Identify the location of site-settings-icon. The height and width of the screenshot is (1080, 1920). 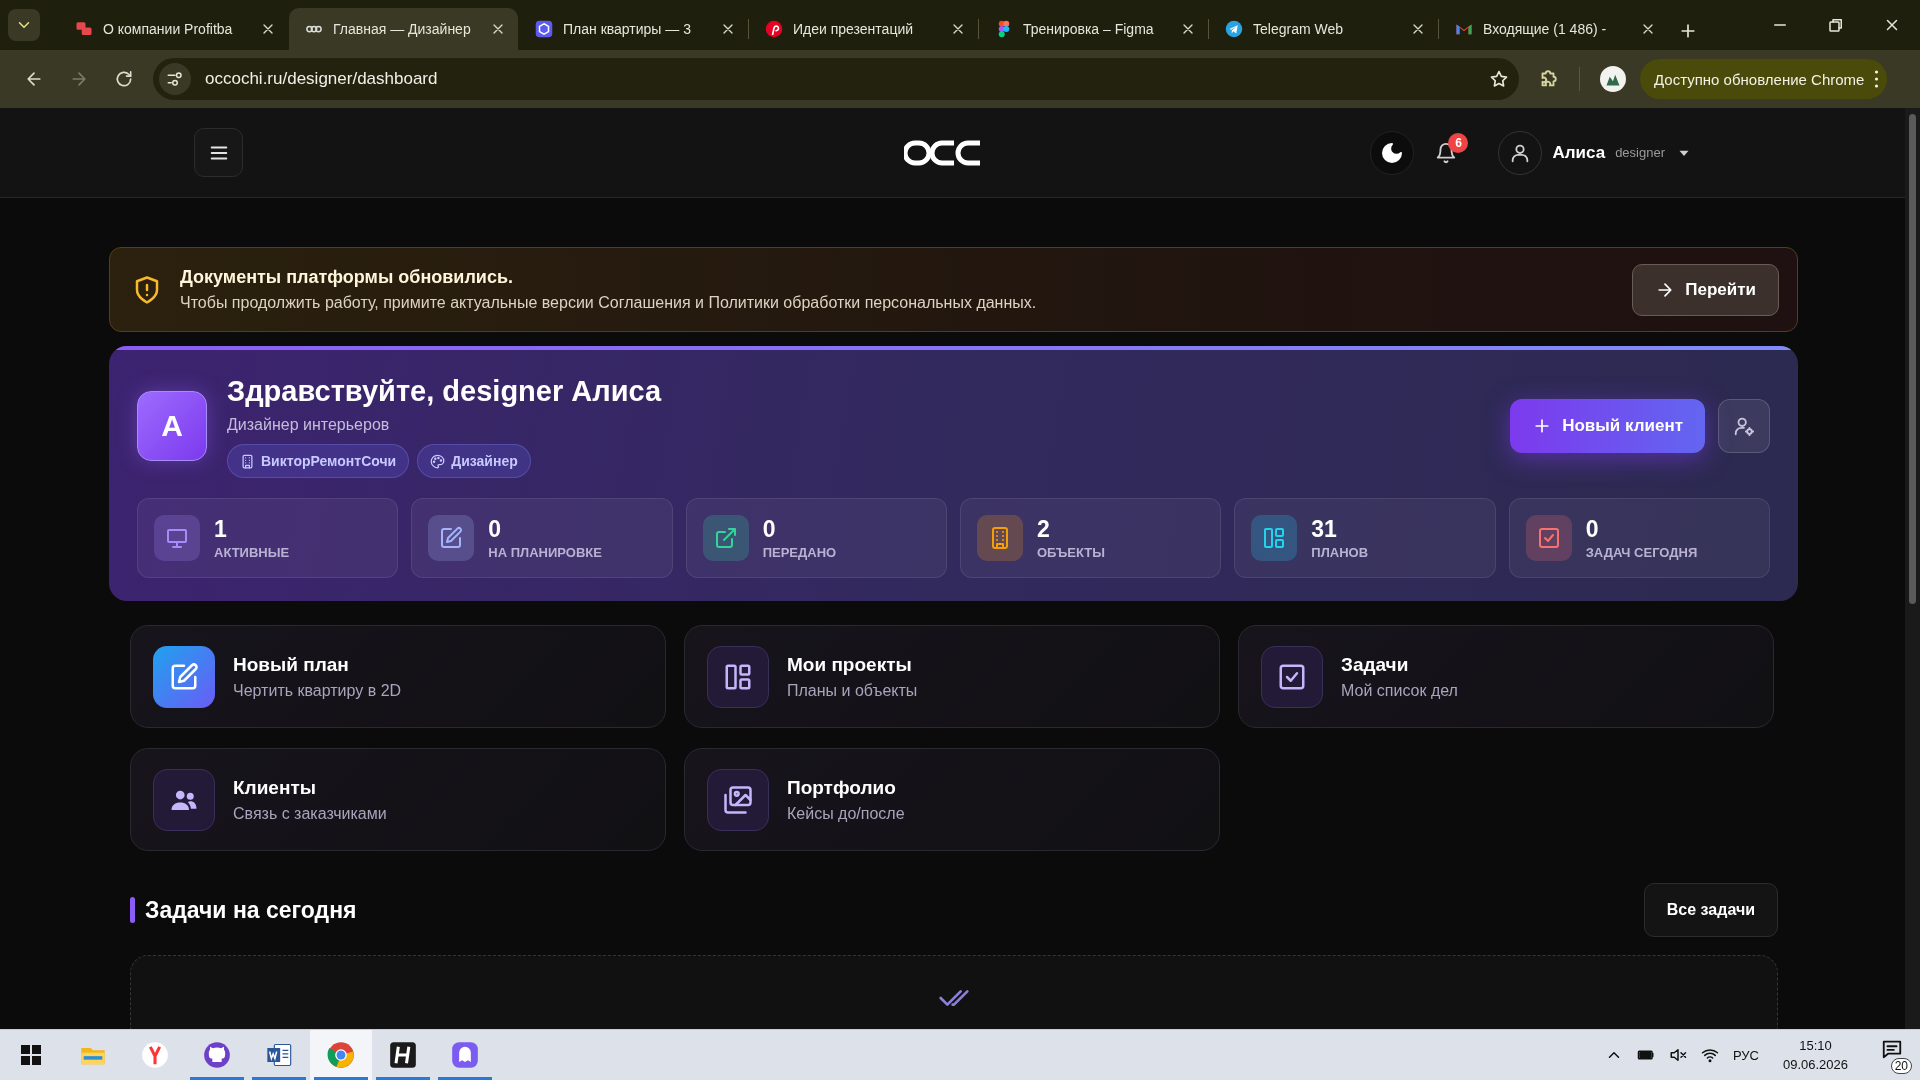
(175, 79).